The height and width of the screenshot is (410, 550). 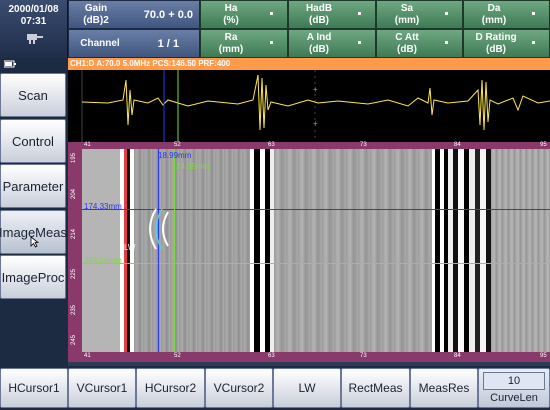 What do you see at coordinates (103, 260) in the screenshot?
I see `h-cursor-2-label: 204.16mm` at bounding box center [103, 260].